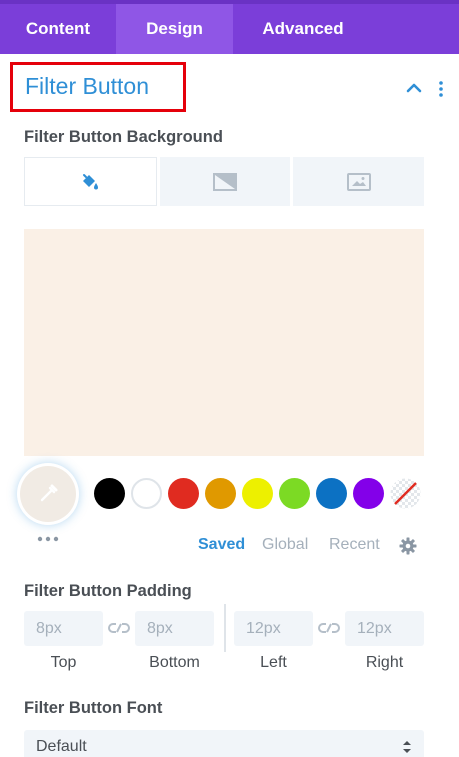  Describe the element at coordinates (221, 545) in the screenshot. I see `palette-tab-saved: Saved` at that location.